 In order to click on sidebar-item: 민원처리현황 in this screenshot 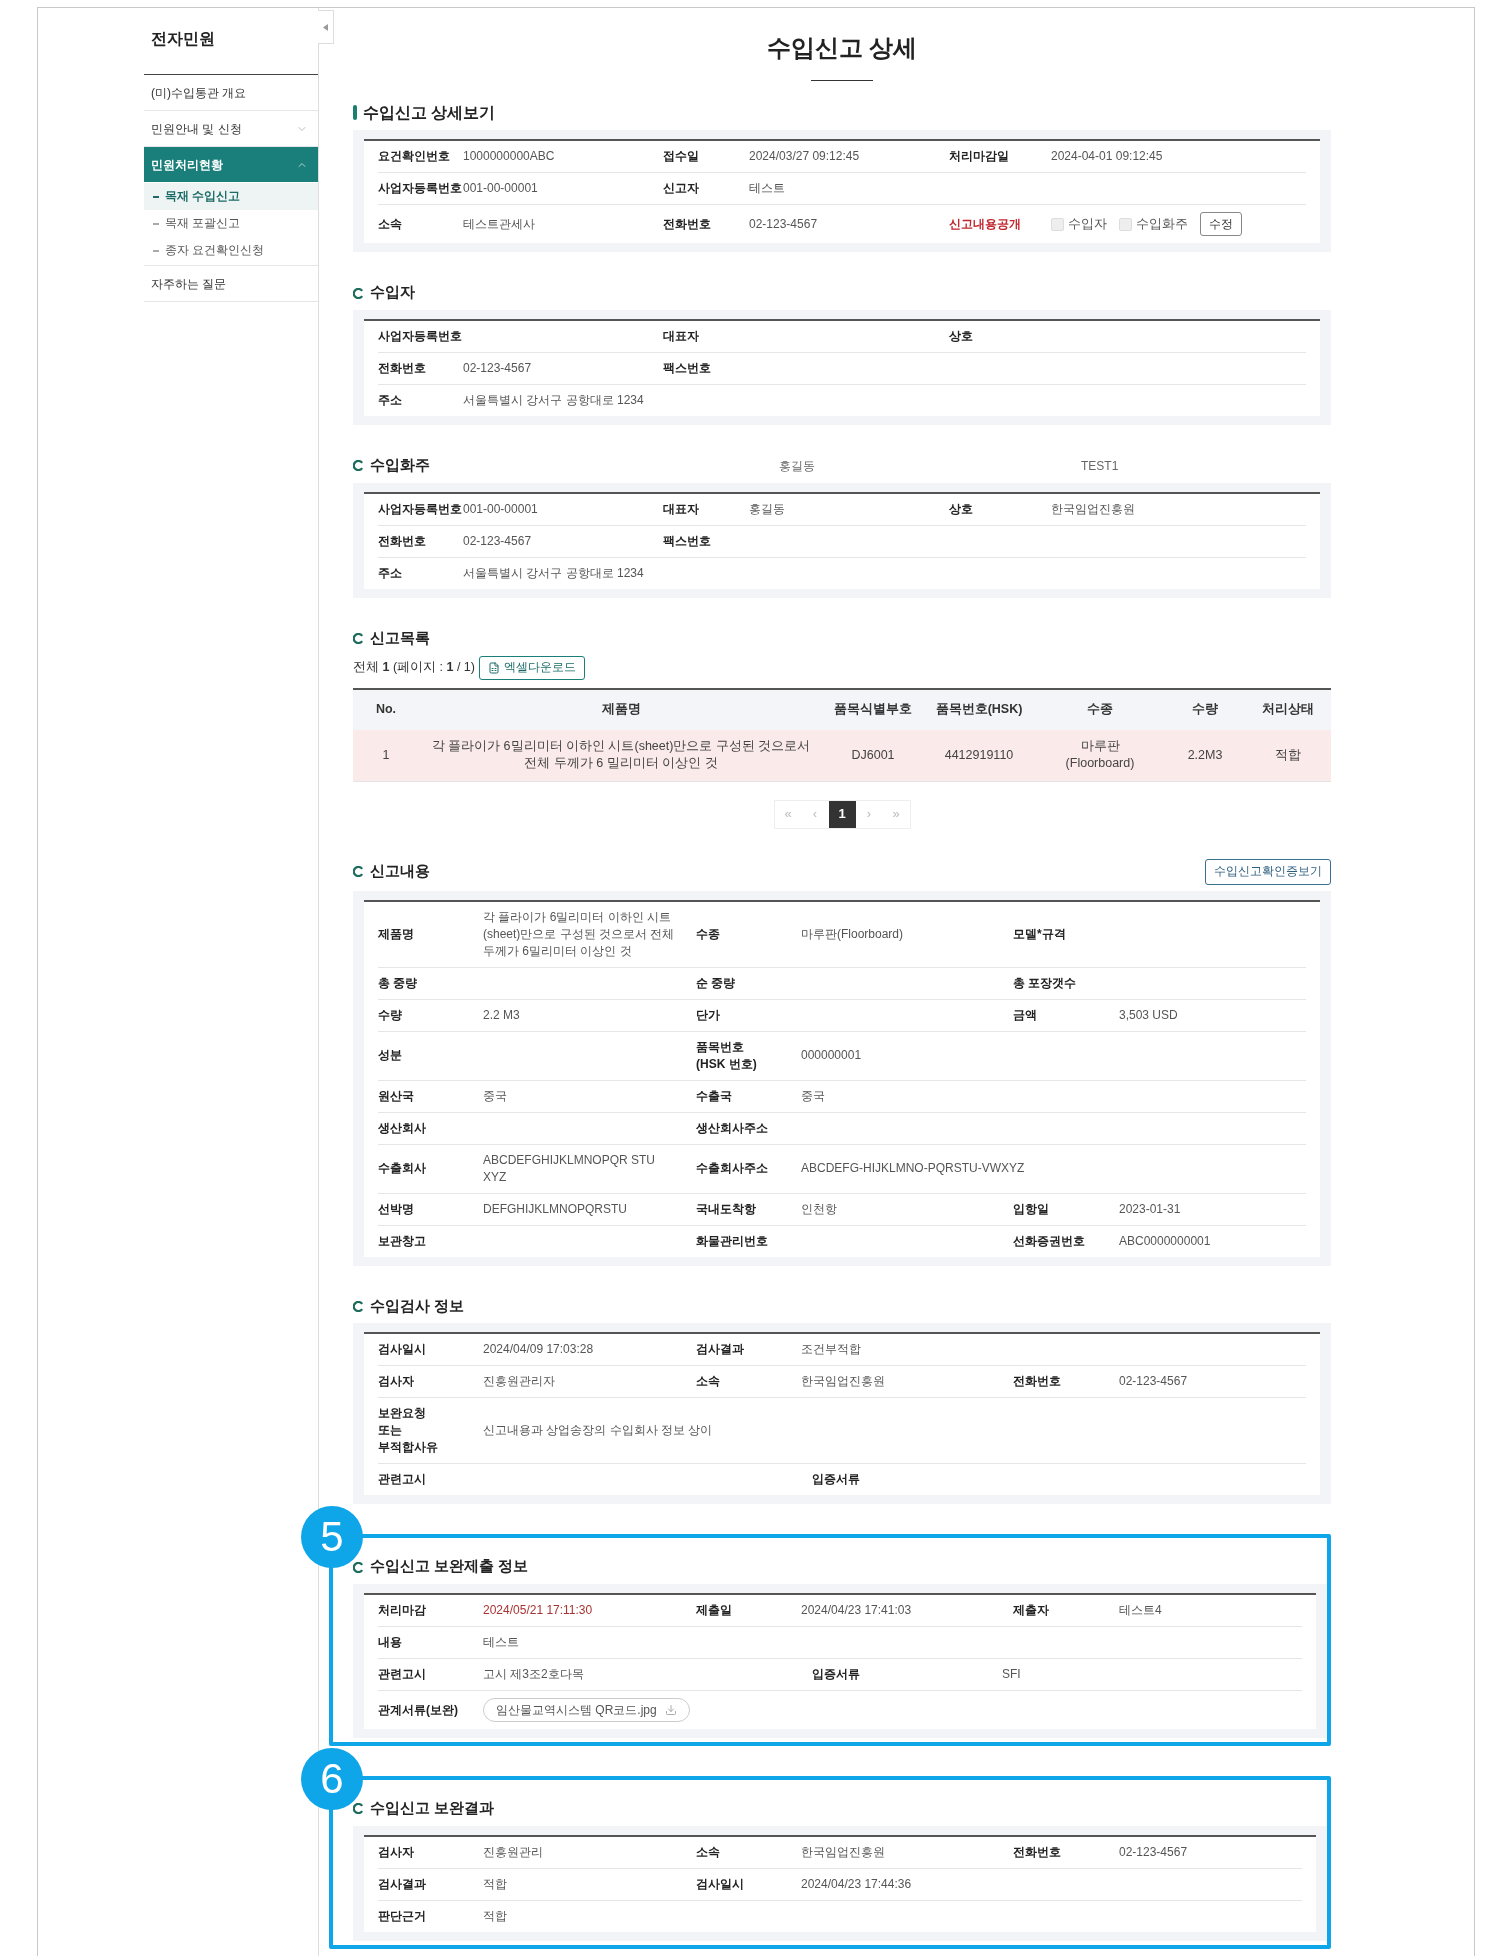, I will do `click(231, 164)`.